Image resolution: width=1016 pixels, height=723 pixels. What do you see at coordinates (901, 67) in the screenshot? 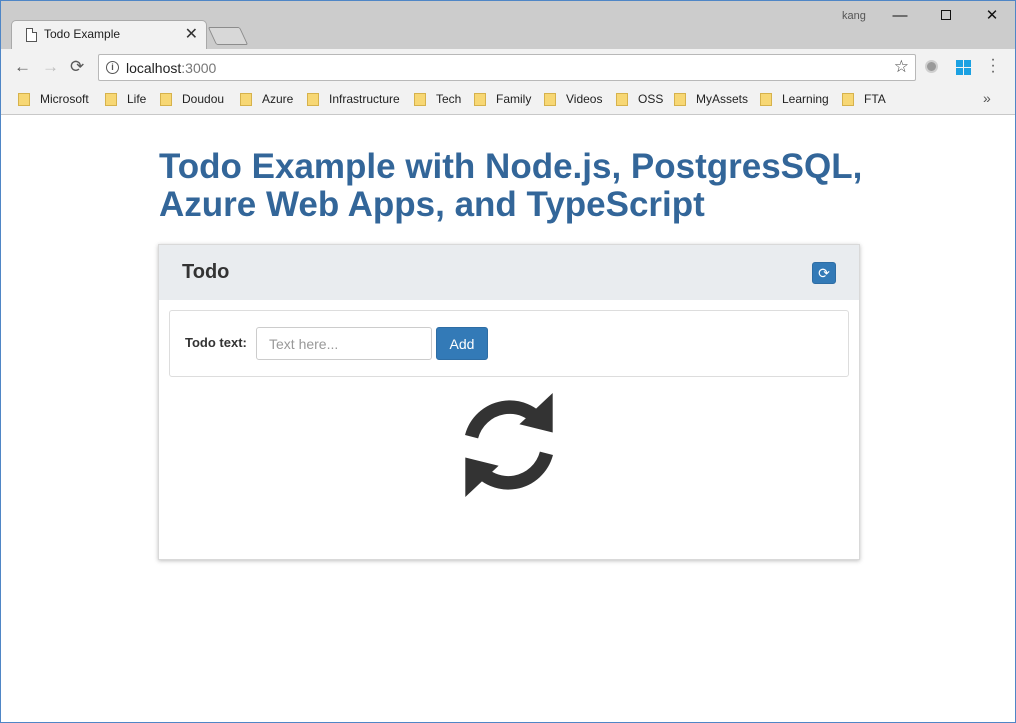
I see `bookmark-star-icon: ☆` at bounding box center [901, 67].